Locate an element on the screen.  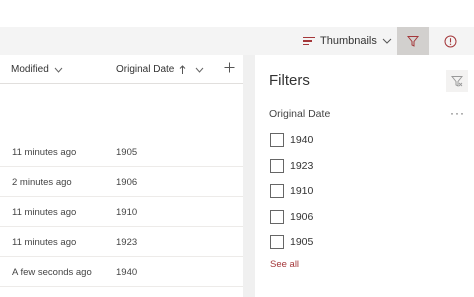
filters-panel-title: Filters is located at coordinates (289, 80).